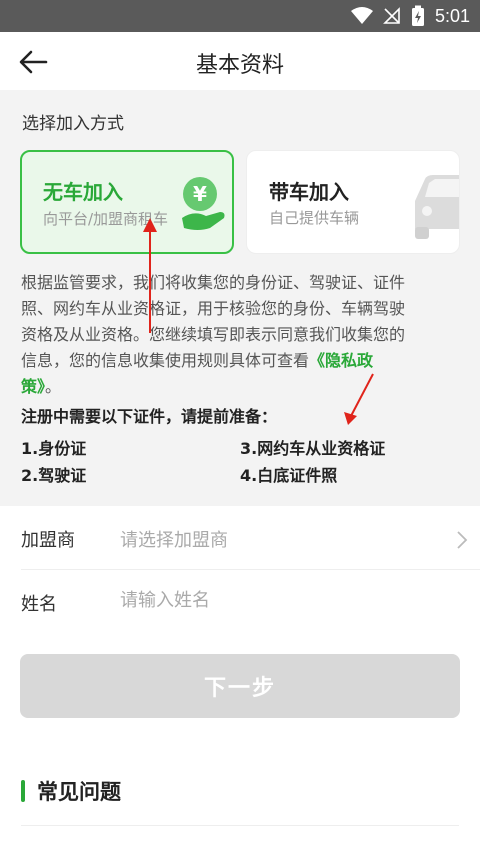 Image resolution: width=480 pixels, height=853 pixels. Describe the element at coordinates (53, 386) in the screenshot. I see `notice-end: 。` at that location.